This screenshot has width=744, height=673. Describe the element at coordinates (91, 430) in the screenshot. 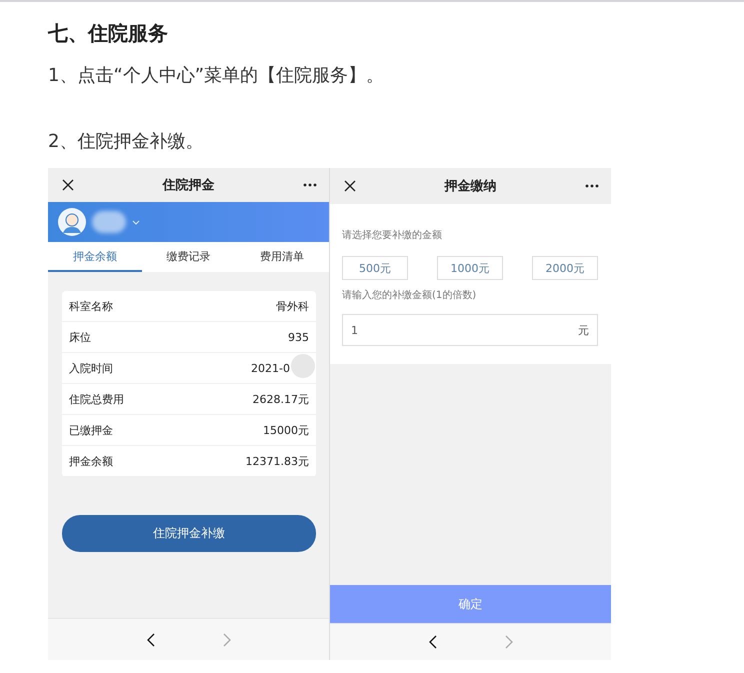

I see `row-label: 已缴押金` at that location.